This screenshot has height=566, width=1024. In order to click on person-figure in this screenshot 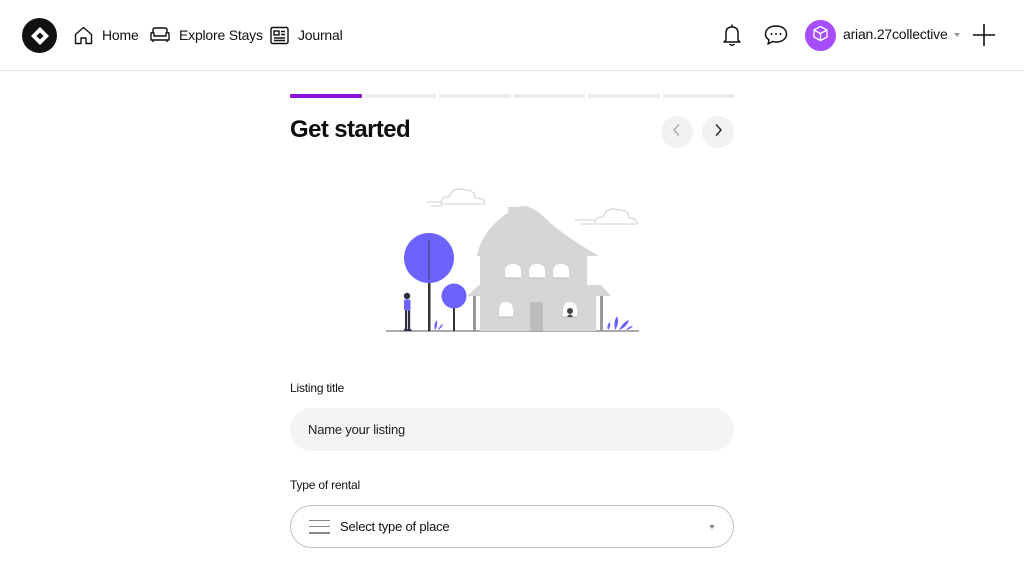, I will do `click(407, 311)`.